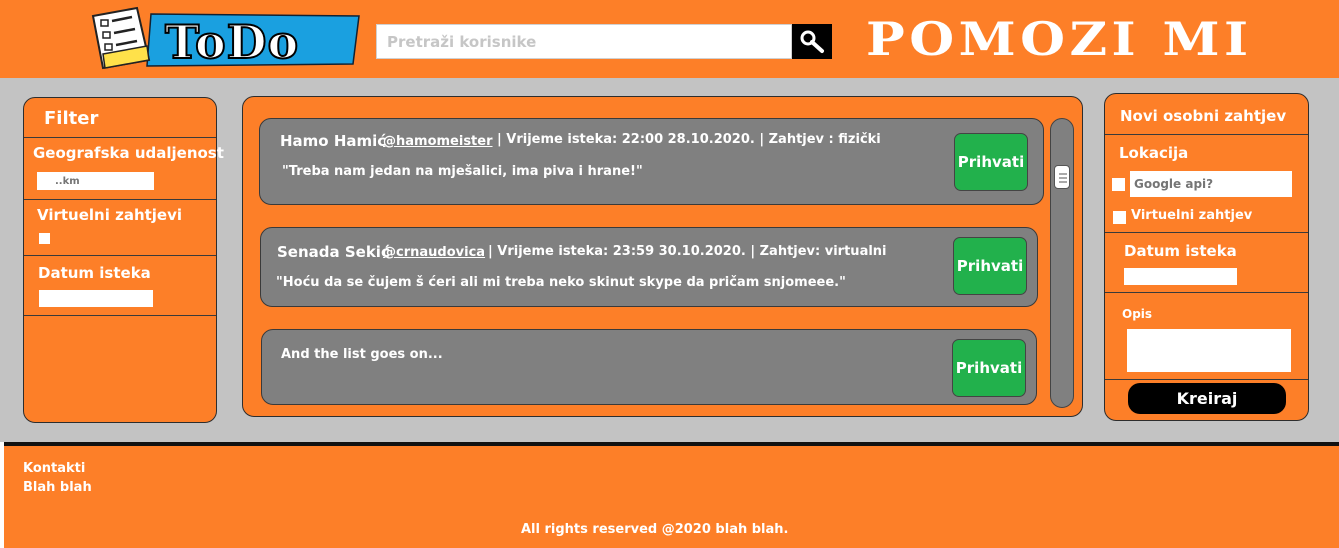  What do you see at coordinates (333, 141) in the screenshot?
I see `card-user-name: Hamo Hamić` at bounding box center [333, 141].